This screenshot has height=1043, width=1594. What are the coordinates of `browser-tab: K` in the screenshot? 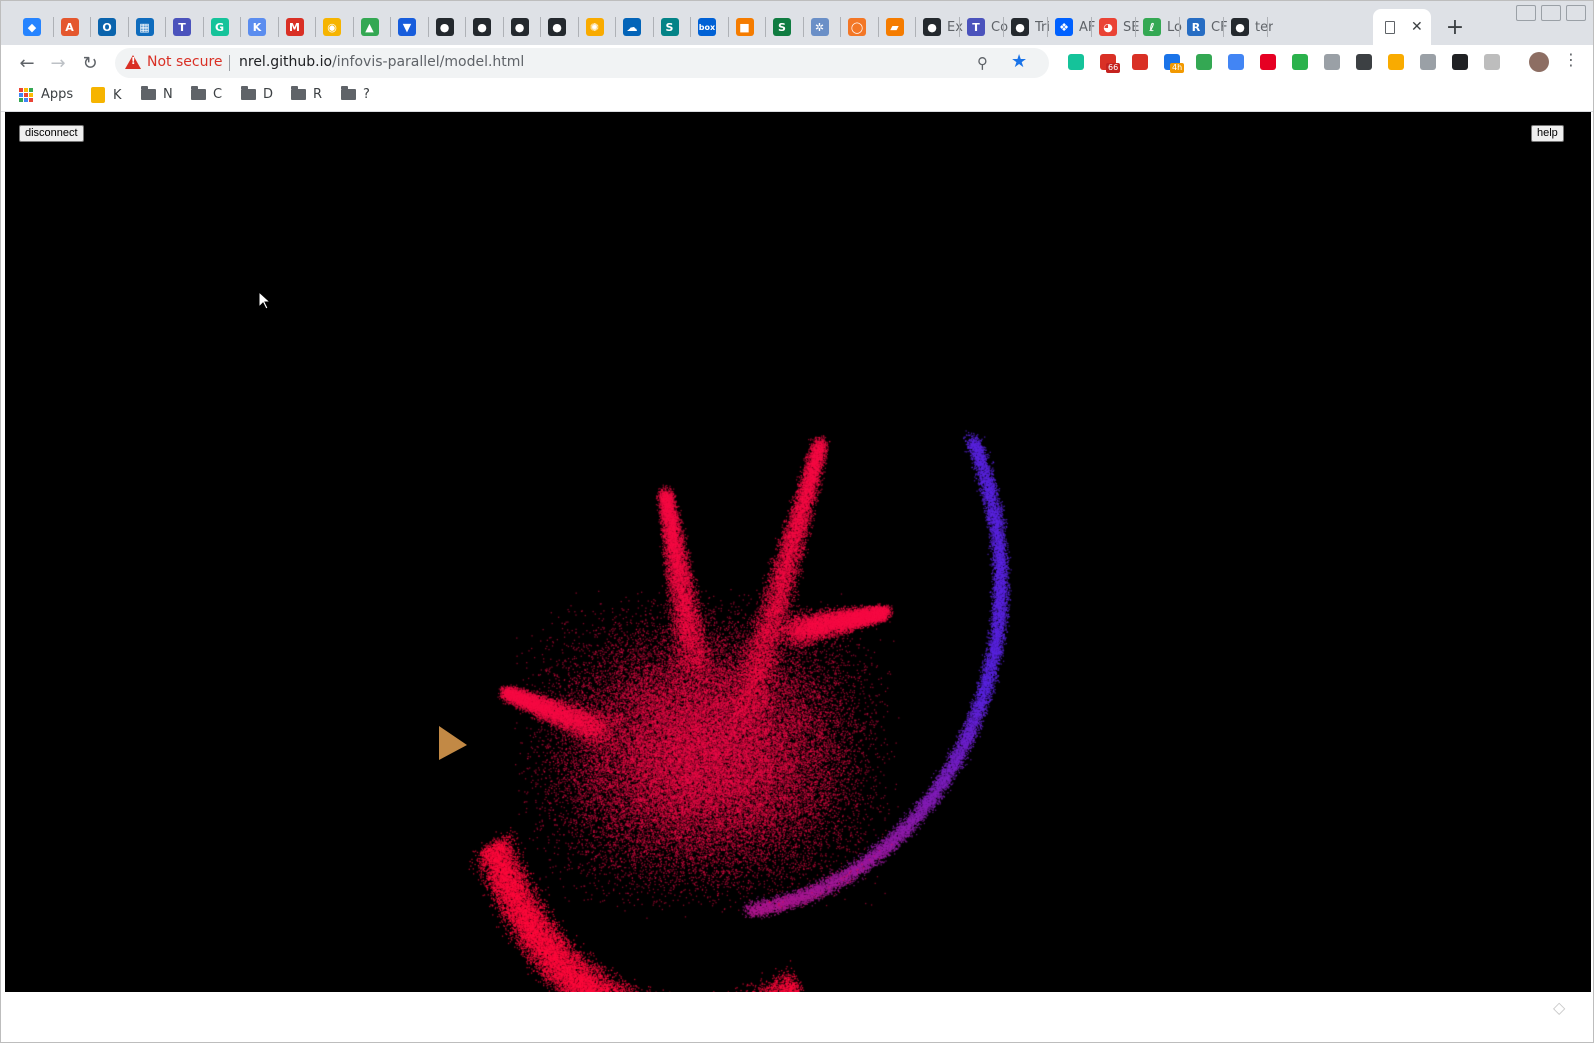 It's located at (257, 27).